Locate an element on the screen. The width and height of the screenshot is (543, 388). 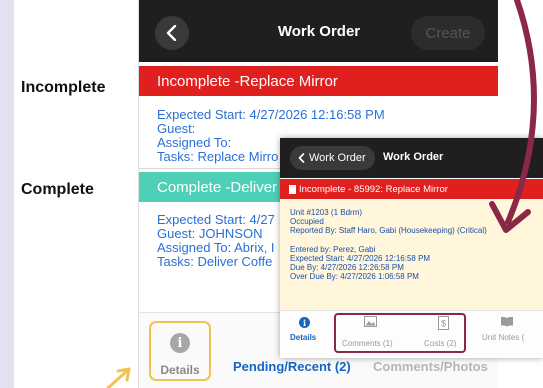
comments-photos-tab: Comments/Photos is located at coordinates (430, 366).